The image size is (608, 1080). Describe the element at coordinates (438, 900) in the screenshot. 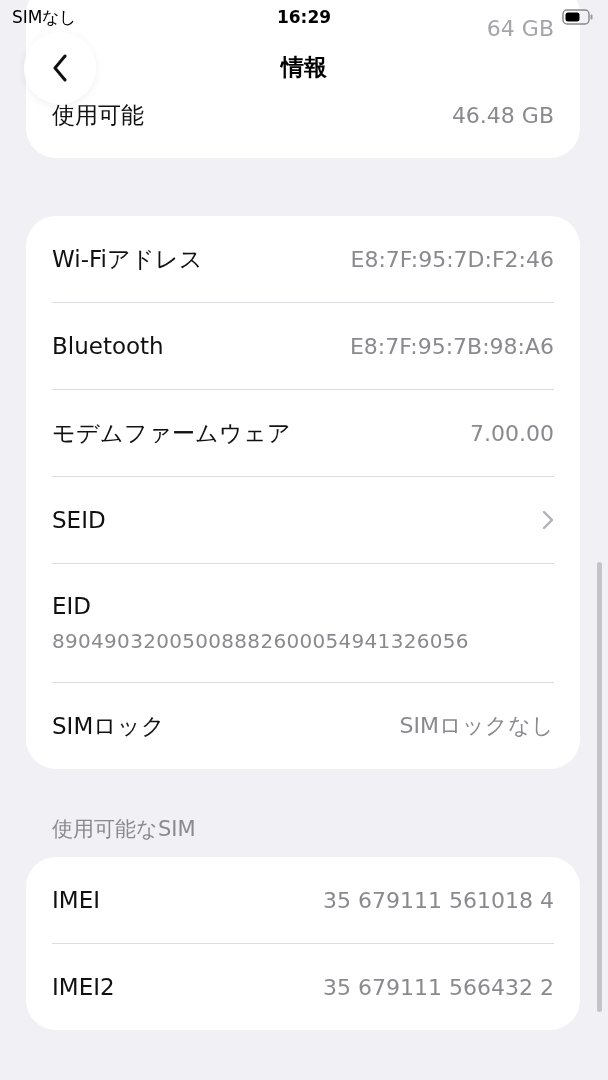

I see `row-value: 35 679111 561018 4` at that location.